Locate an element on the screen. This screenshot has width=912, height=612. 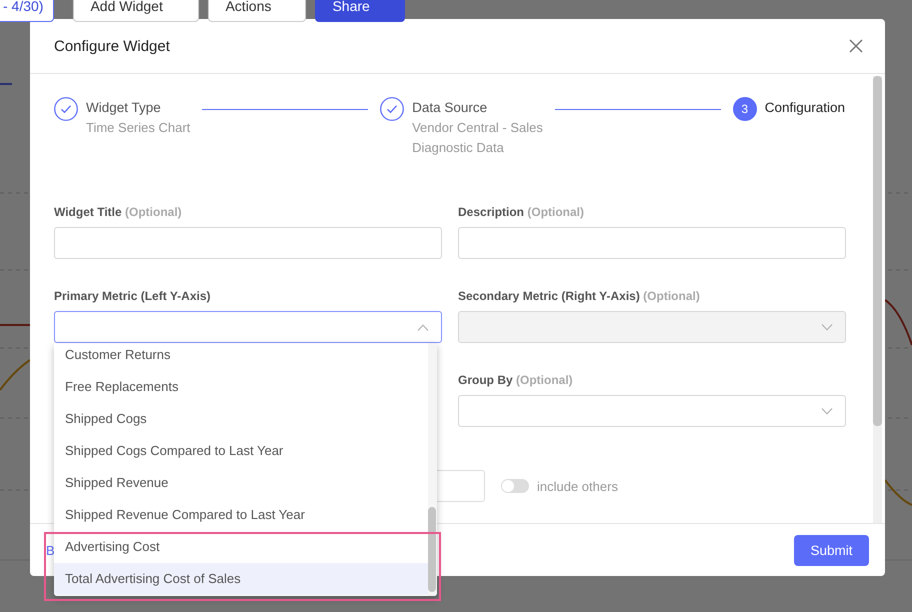
field-label: Group By (Optional) is located at coordinates (516, 380).